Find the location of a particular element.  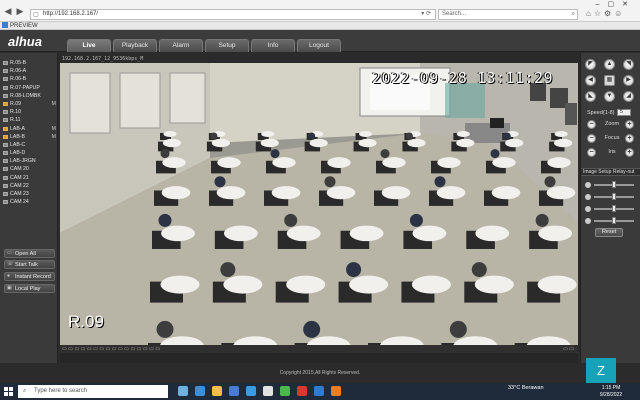

powerpoint-icon is located at coordinates (336, 391).